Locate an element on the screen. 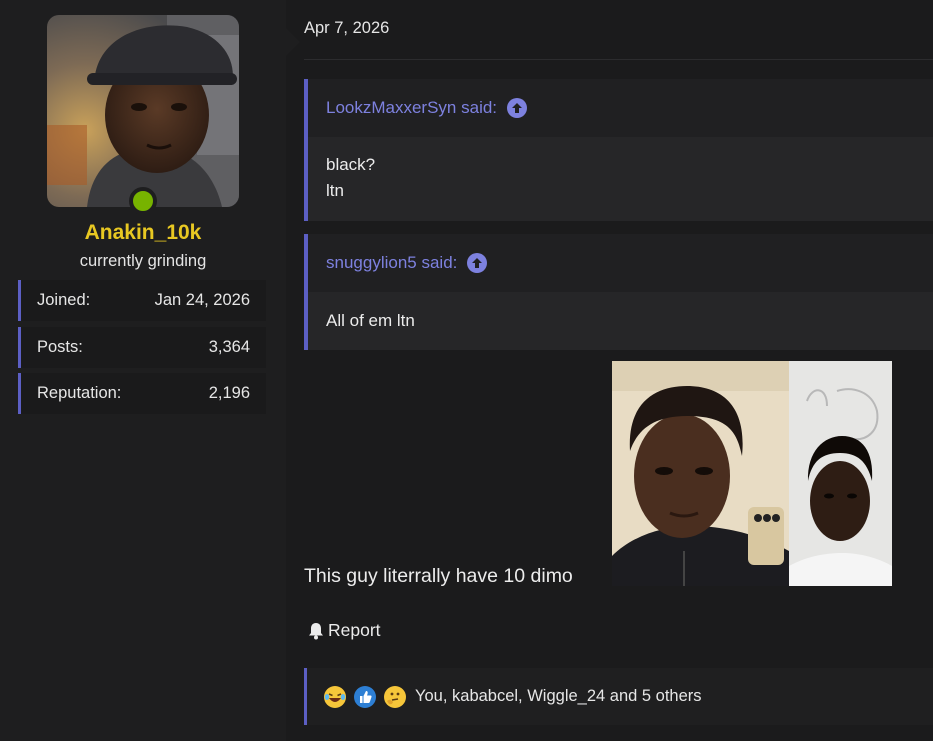 This screenshot has height=741, width=933. avatar is located at coordinates (143, 111).